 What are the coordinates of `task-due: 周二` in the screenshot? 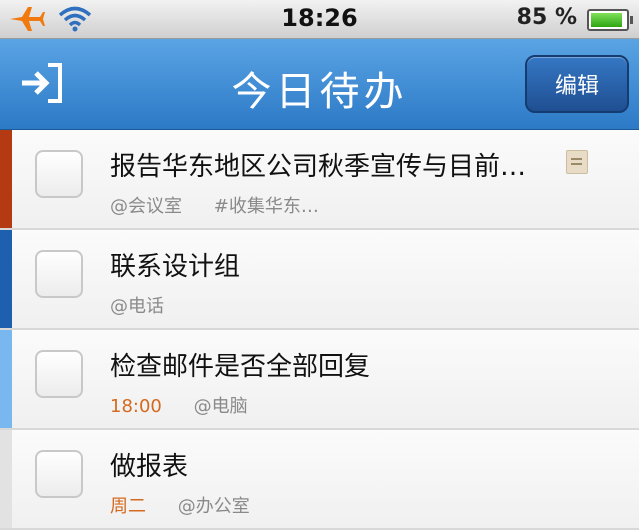 It's located at (128, 506).